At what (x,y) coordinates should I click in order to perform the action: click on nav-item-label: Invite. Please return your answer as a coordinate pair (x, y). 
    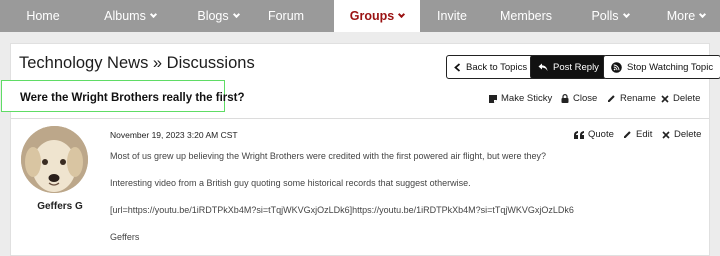
    Looking at the image, I should click on (452, 16).